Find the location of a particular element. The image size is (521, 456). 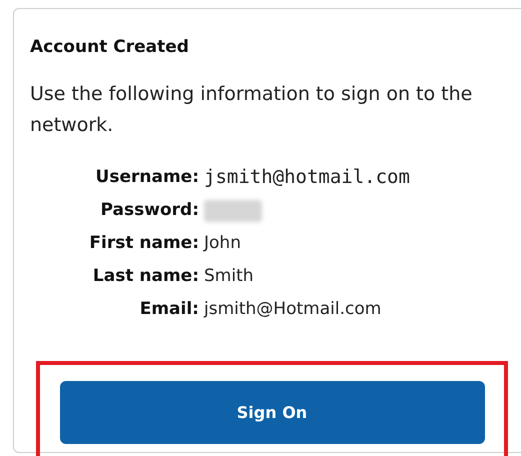

field-label: First name: is located at coordinates (144, 243).